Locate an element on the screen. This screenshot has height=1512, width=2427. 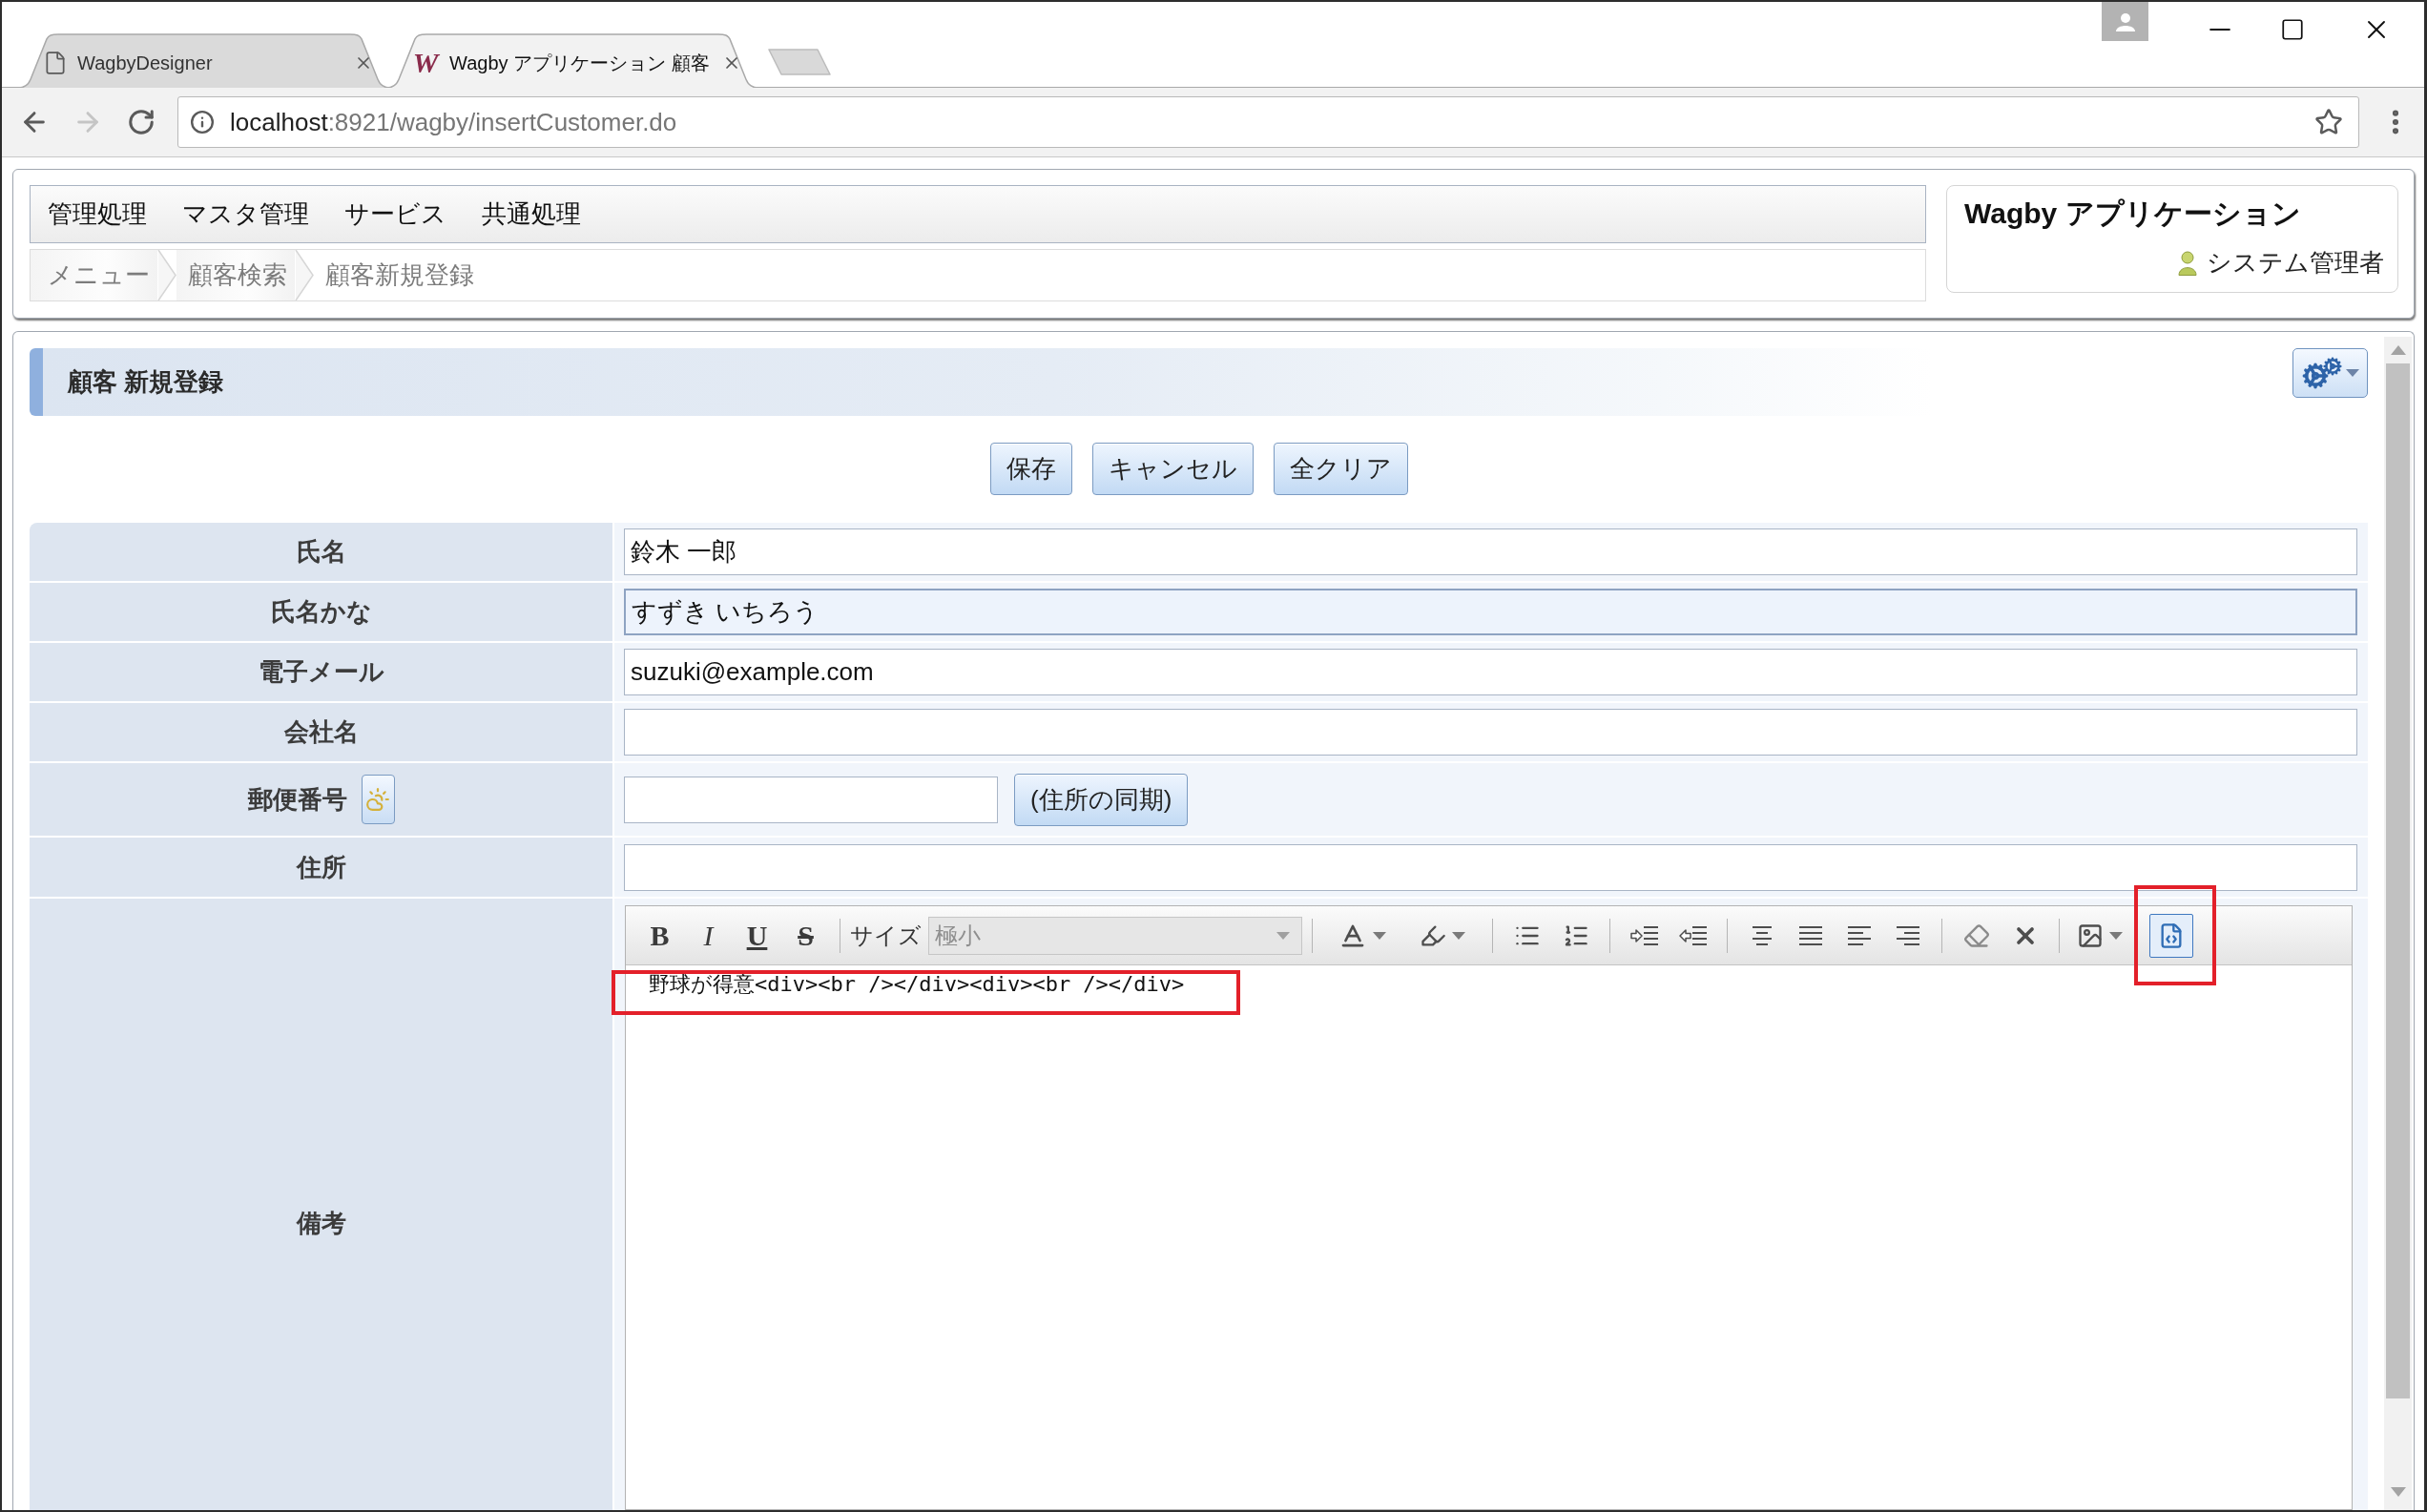
tab-title: WagbyDesigner is located at coordinates (146, 63).